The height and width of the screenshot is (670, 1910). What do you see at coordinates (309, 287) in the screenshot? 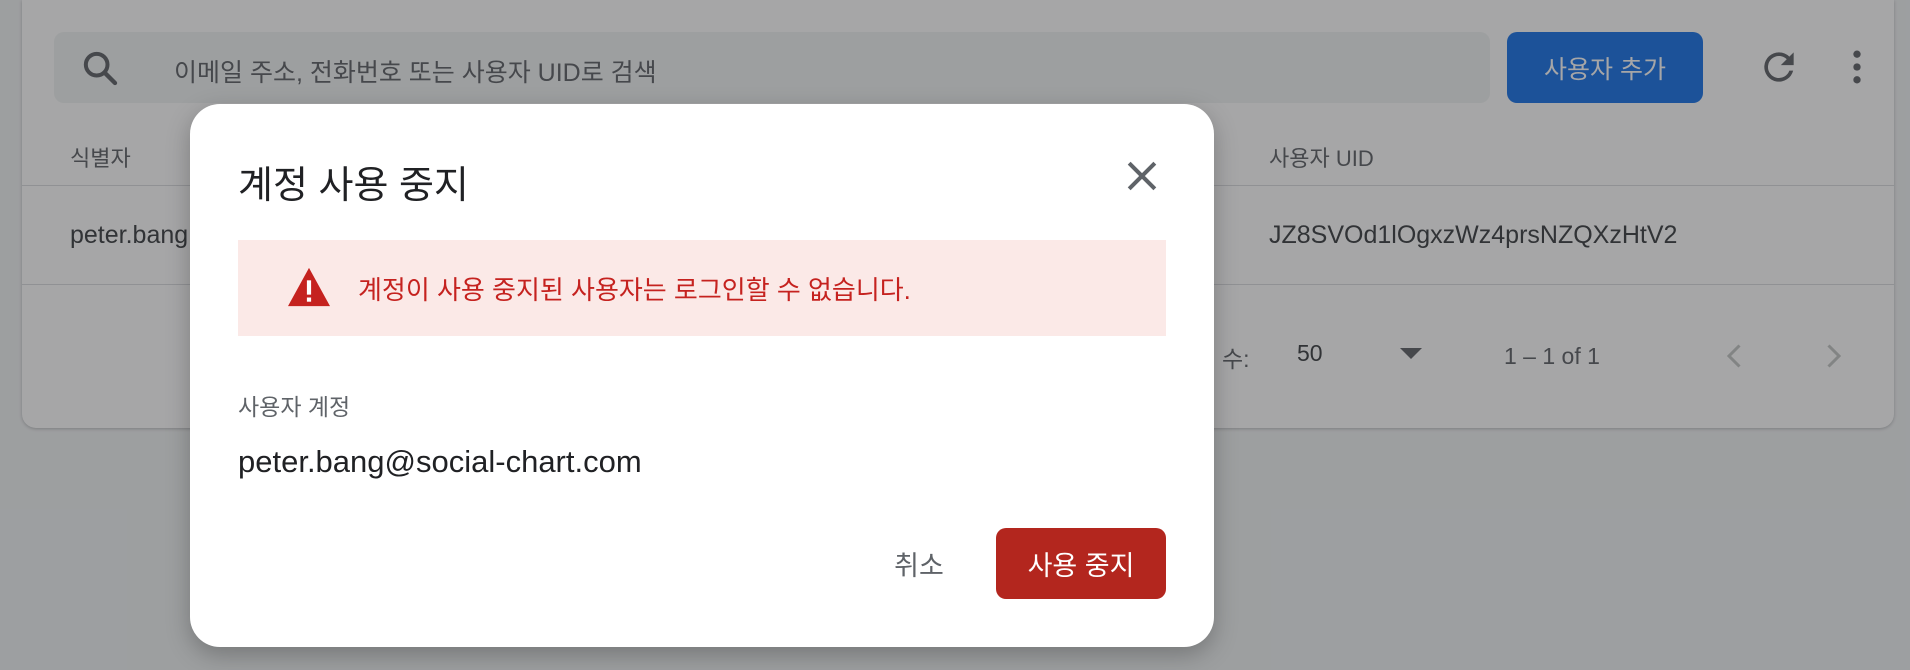
I see `warning-icon` at bounding box center [309, 287].